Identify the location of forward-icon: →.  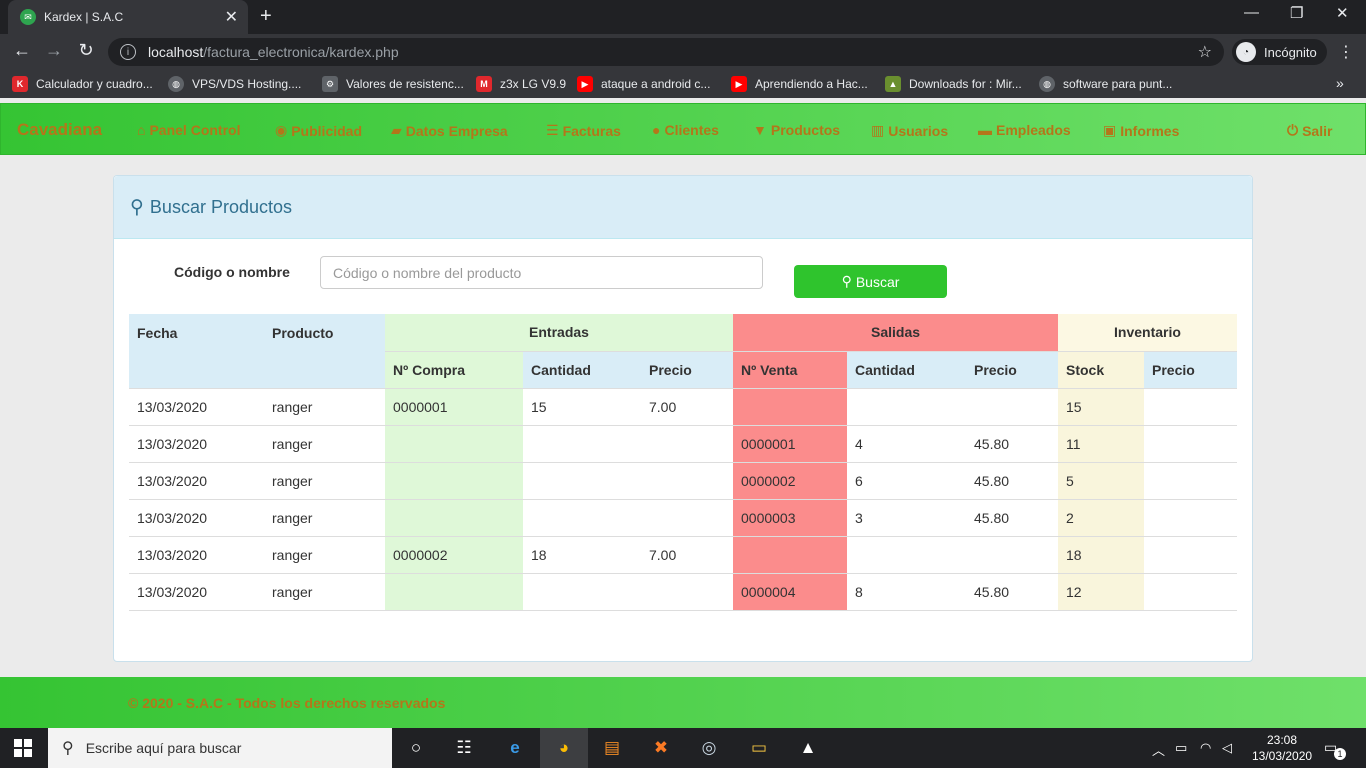
(54, 50).